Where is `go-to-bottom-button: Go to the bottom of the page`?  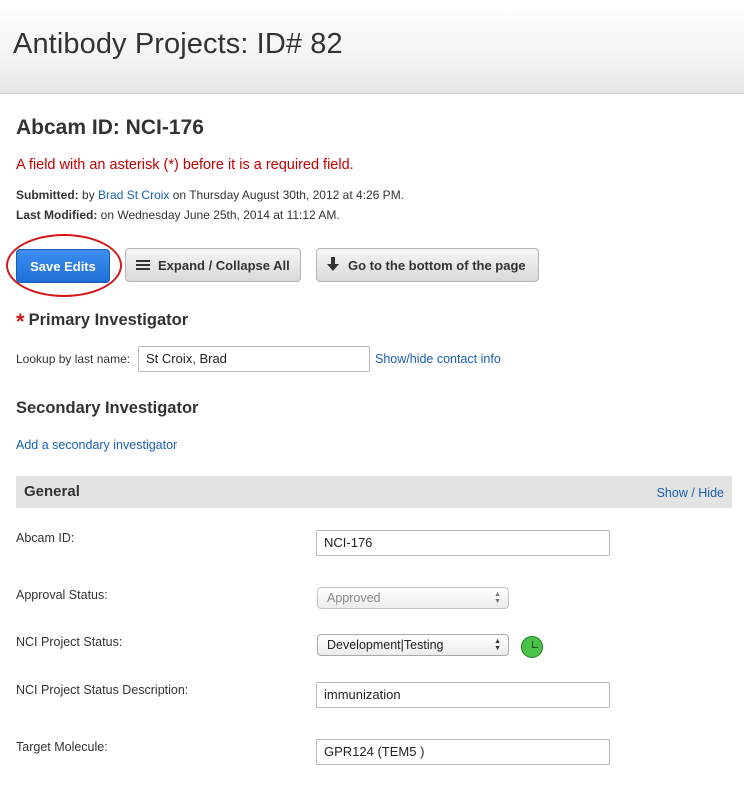 go-to-bottom-button: Go to the bottom of the page is located at coordinates (427, 265).